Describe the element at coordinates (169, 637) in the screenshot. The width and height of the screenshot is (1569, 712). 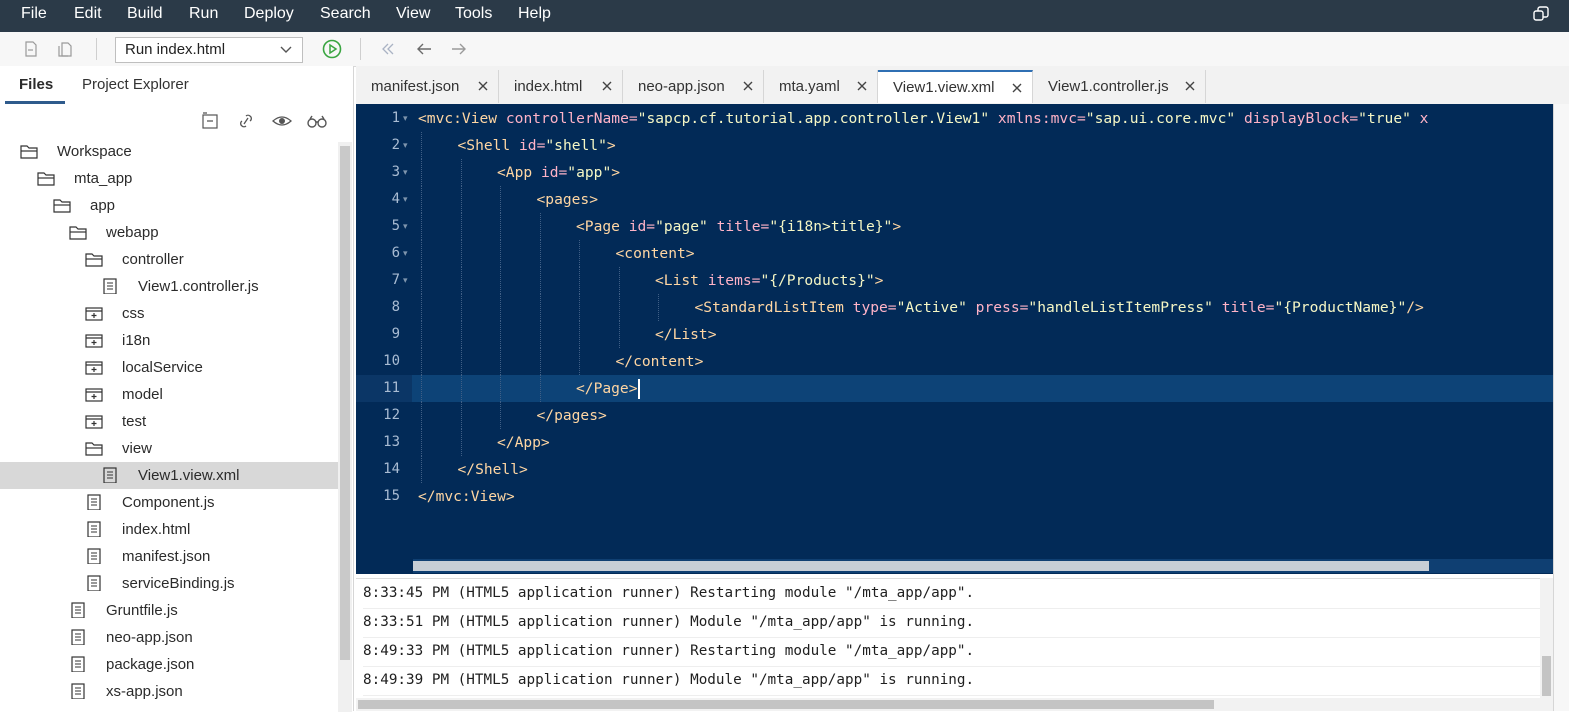
I see `tree-file-item: neo-app.json` at that location.